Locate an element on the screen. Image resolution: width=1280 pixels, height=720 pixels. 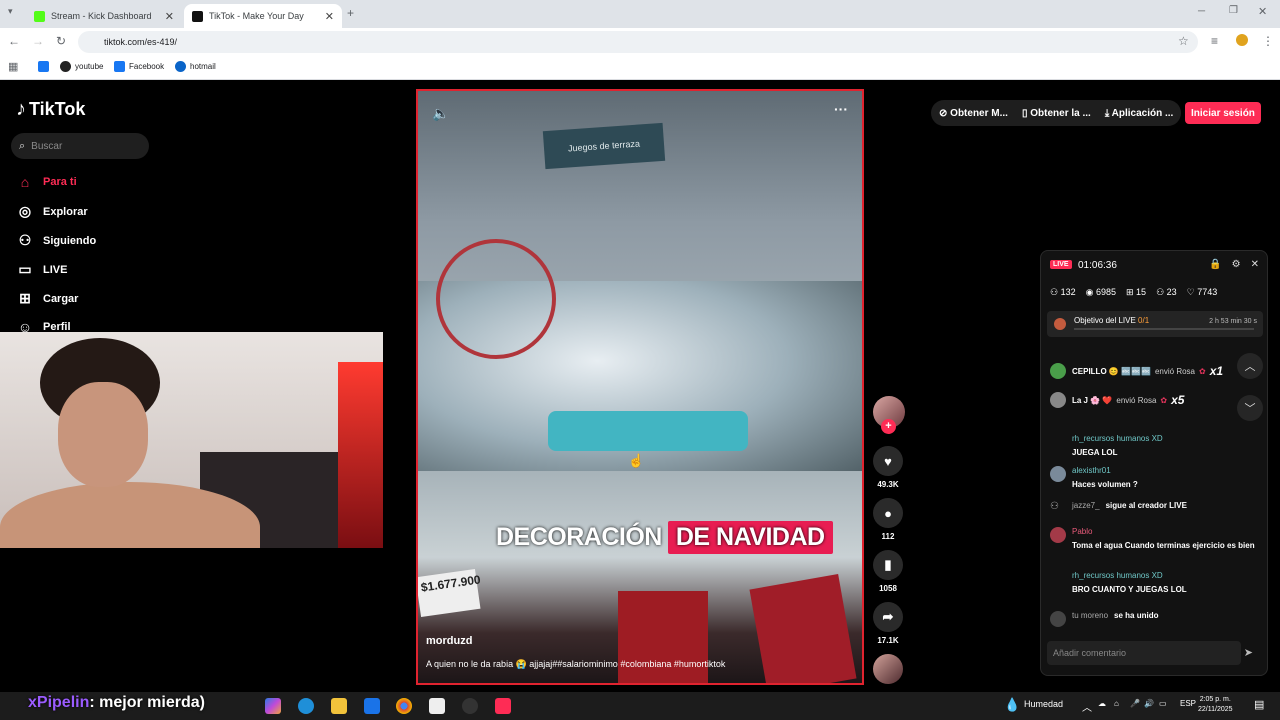
mail-icon is located at coordinates (372, 706).